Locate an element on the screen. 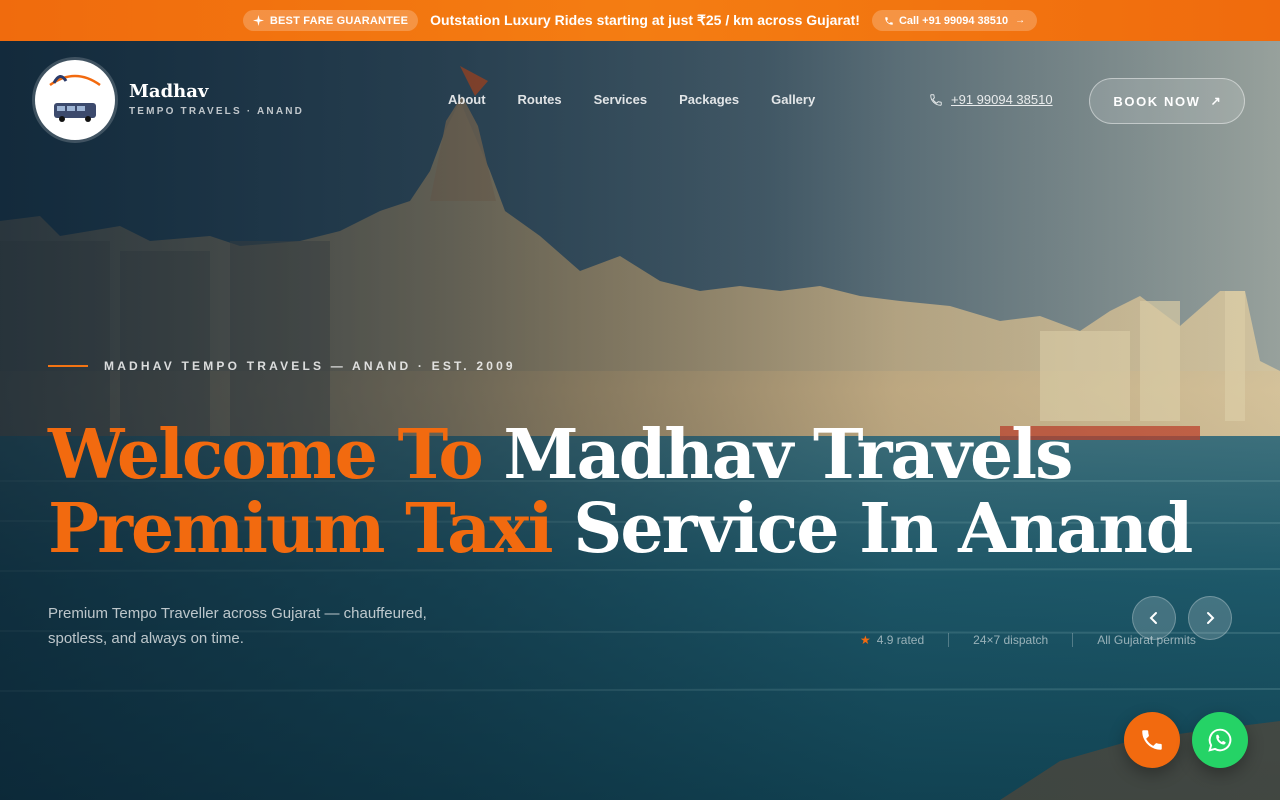 Image resolution: width=1280 pixels, height=800 pixels. stat-dispatch: 24×7 dispatch is located at coordinates (1011, 640).